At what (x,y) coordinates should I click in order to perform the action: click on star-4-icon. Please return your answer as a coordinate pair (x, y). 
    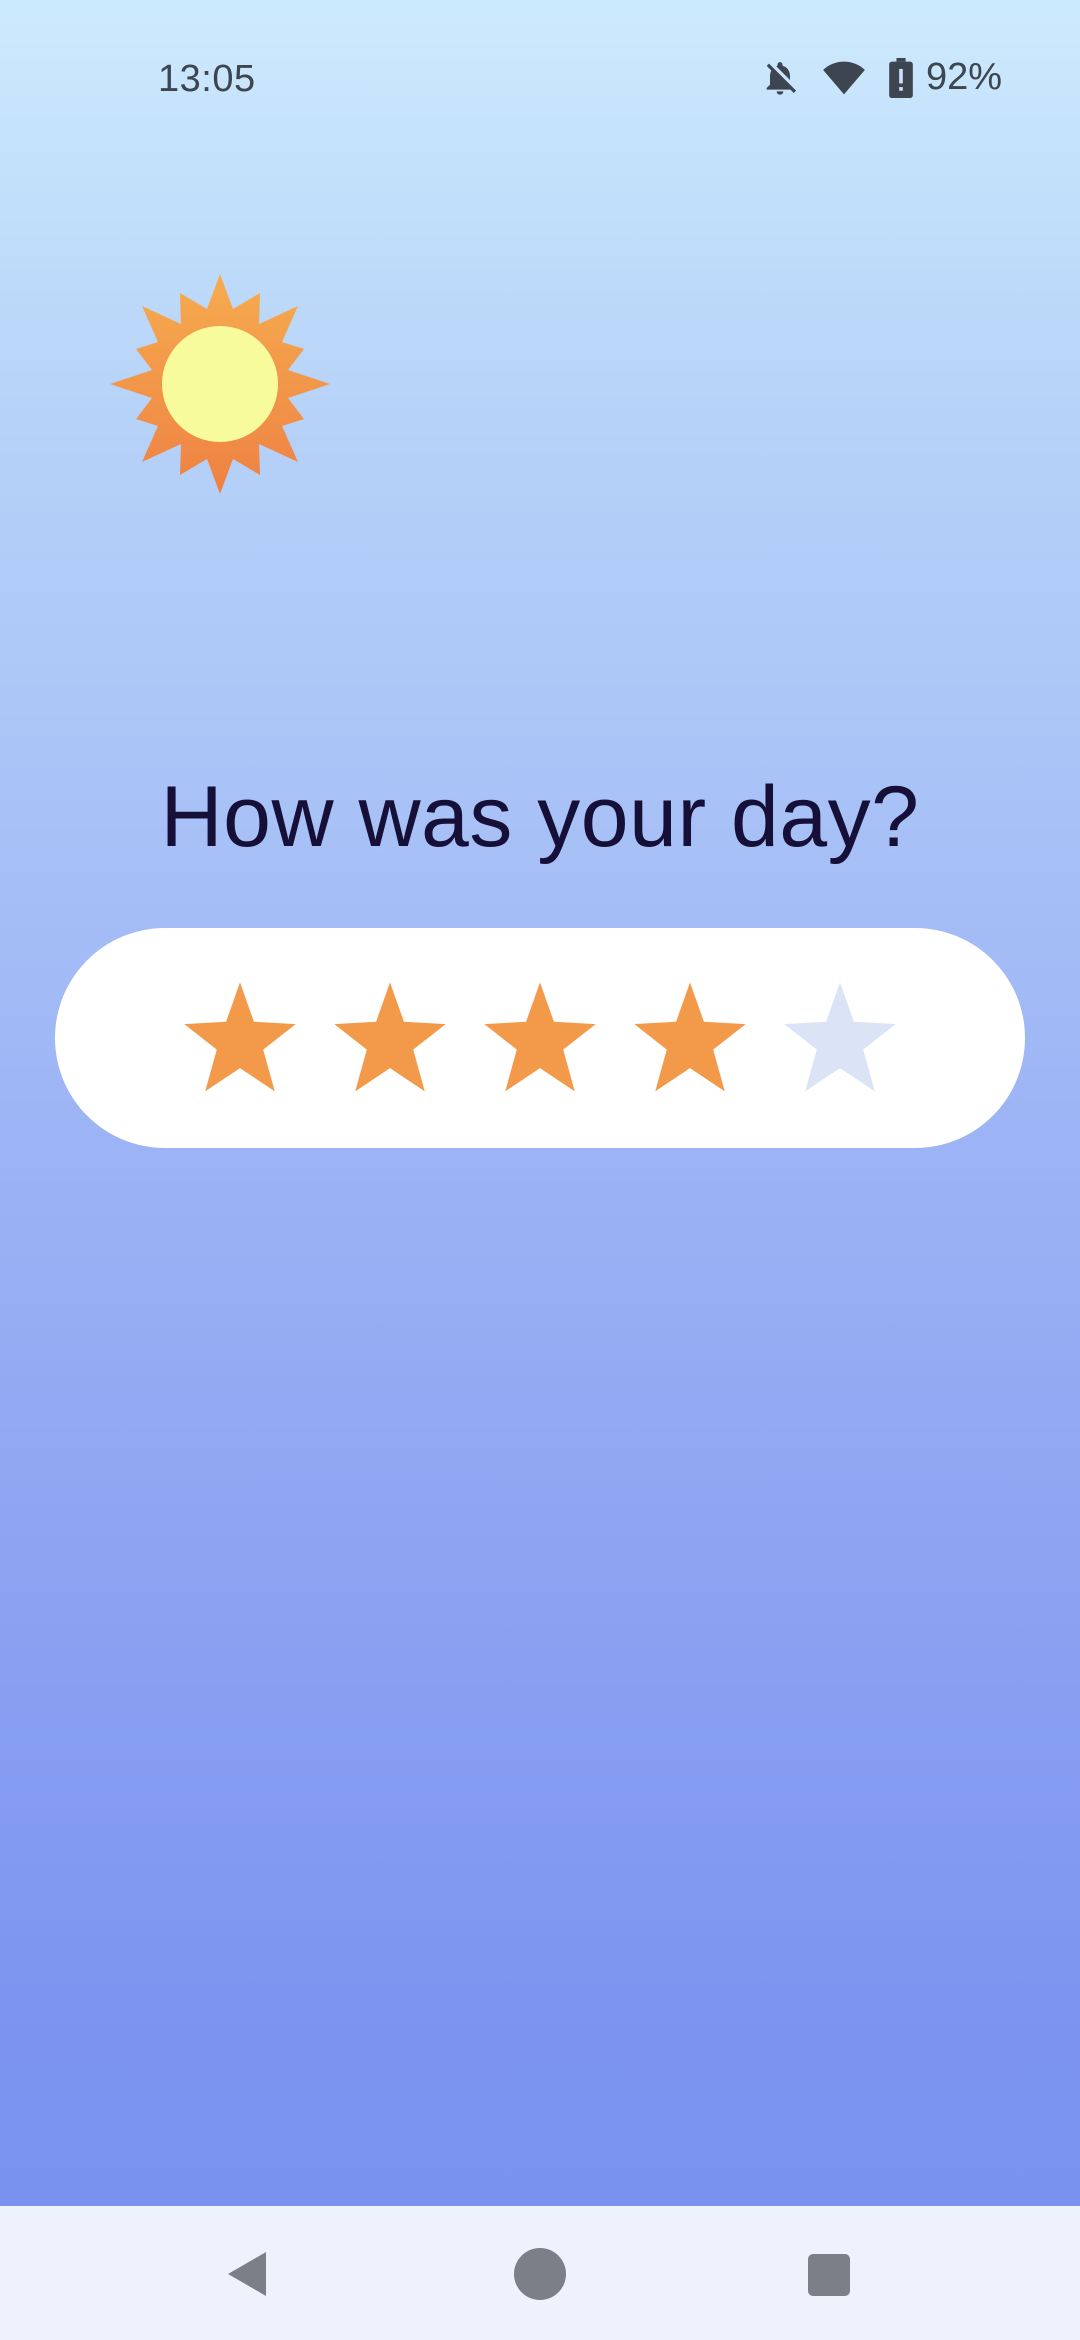
    Looking at the image, I should click on (690, 1038).